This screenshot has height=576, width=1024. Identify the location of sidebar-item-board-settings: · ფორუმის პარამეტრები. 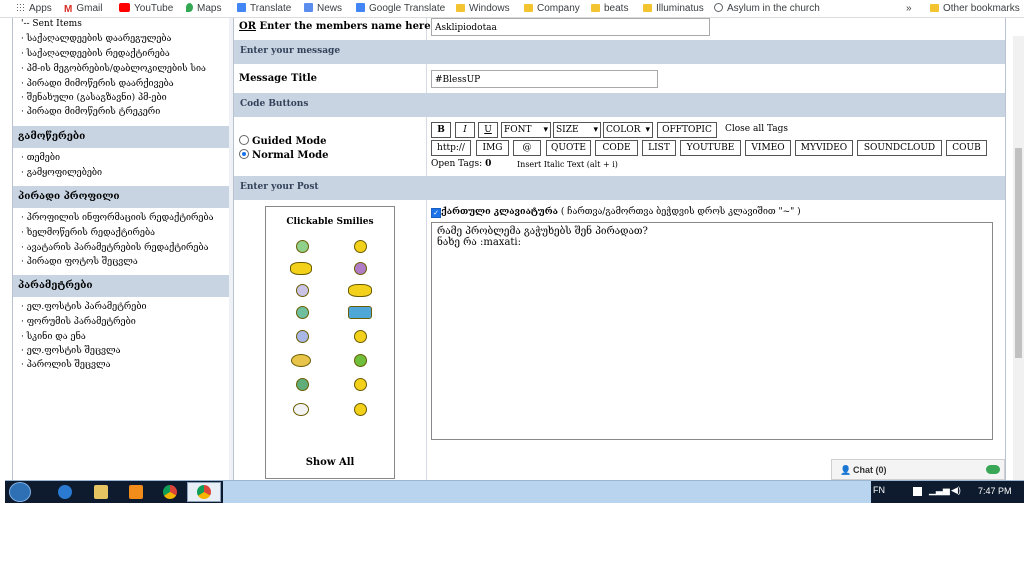
(78, 322).